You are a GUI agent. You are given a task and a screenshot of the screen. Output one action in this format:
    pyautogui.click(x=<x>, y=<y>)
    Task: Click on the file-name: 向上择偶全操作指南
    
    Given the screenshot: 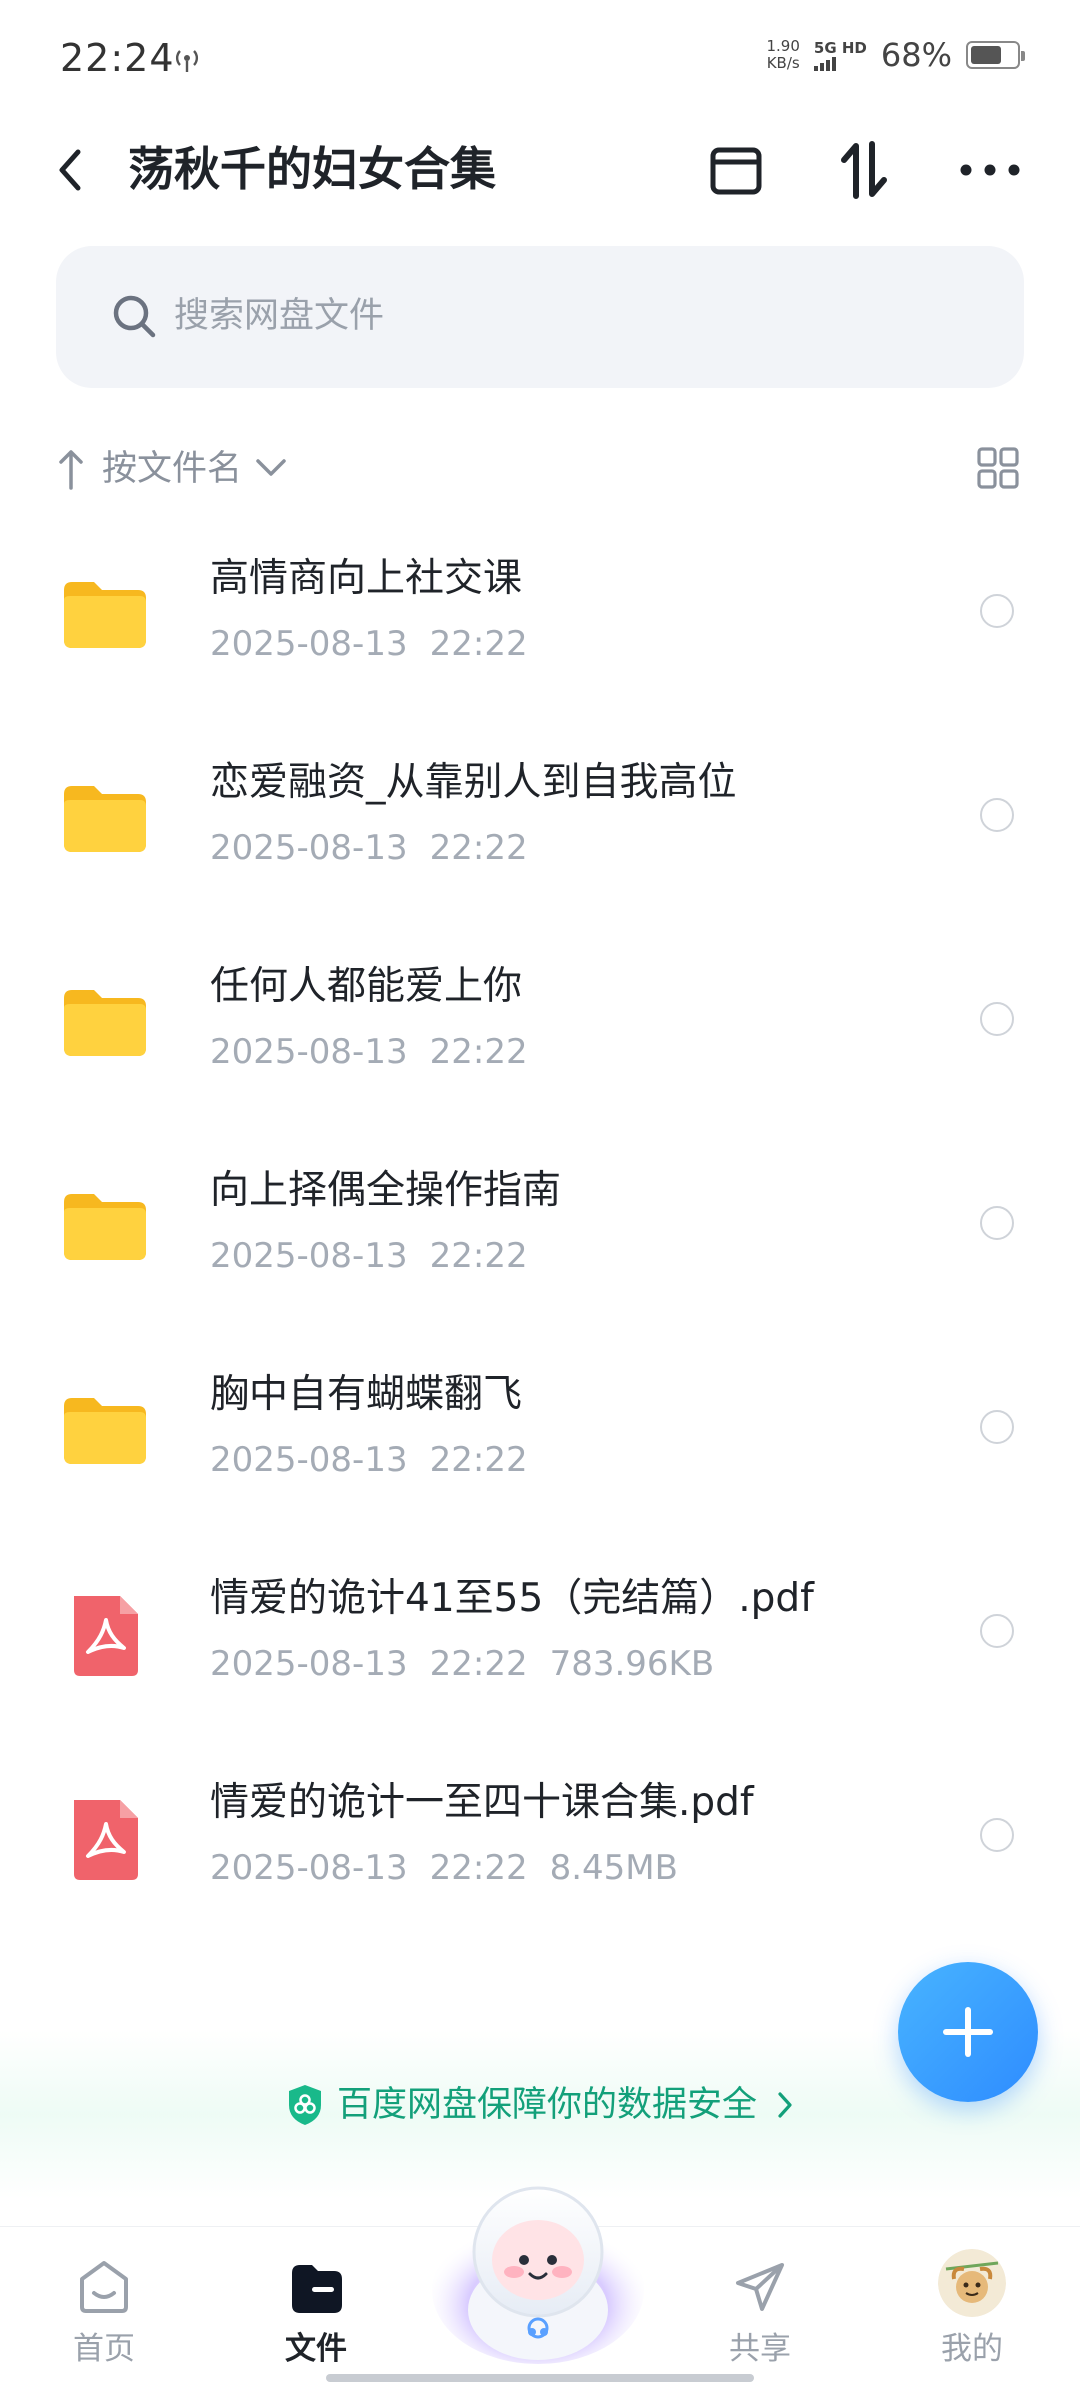 What is the action you would take?
    pyautogui.click(x=386, y=1190)
    